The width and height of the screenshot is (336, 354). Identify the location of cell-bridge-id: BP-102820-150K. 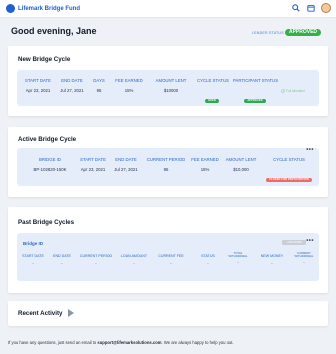
(50, 169).